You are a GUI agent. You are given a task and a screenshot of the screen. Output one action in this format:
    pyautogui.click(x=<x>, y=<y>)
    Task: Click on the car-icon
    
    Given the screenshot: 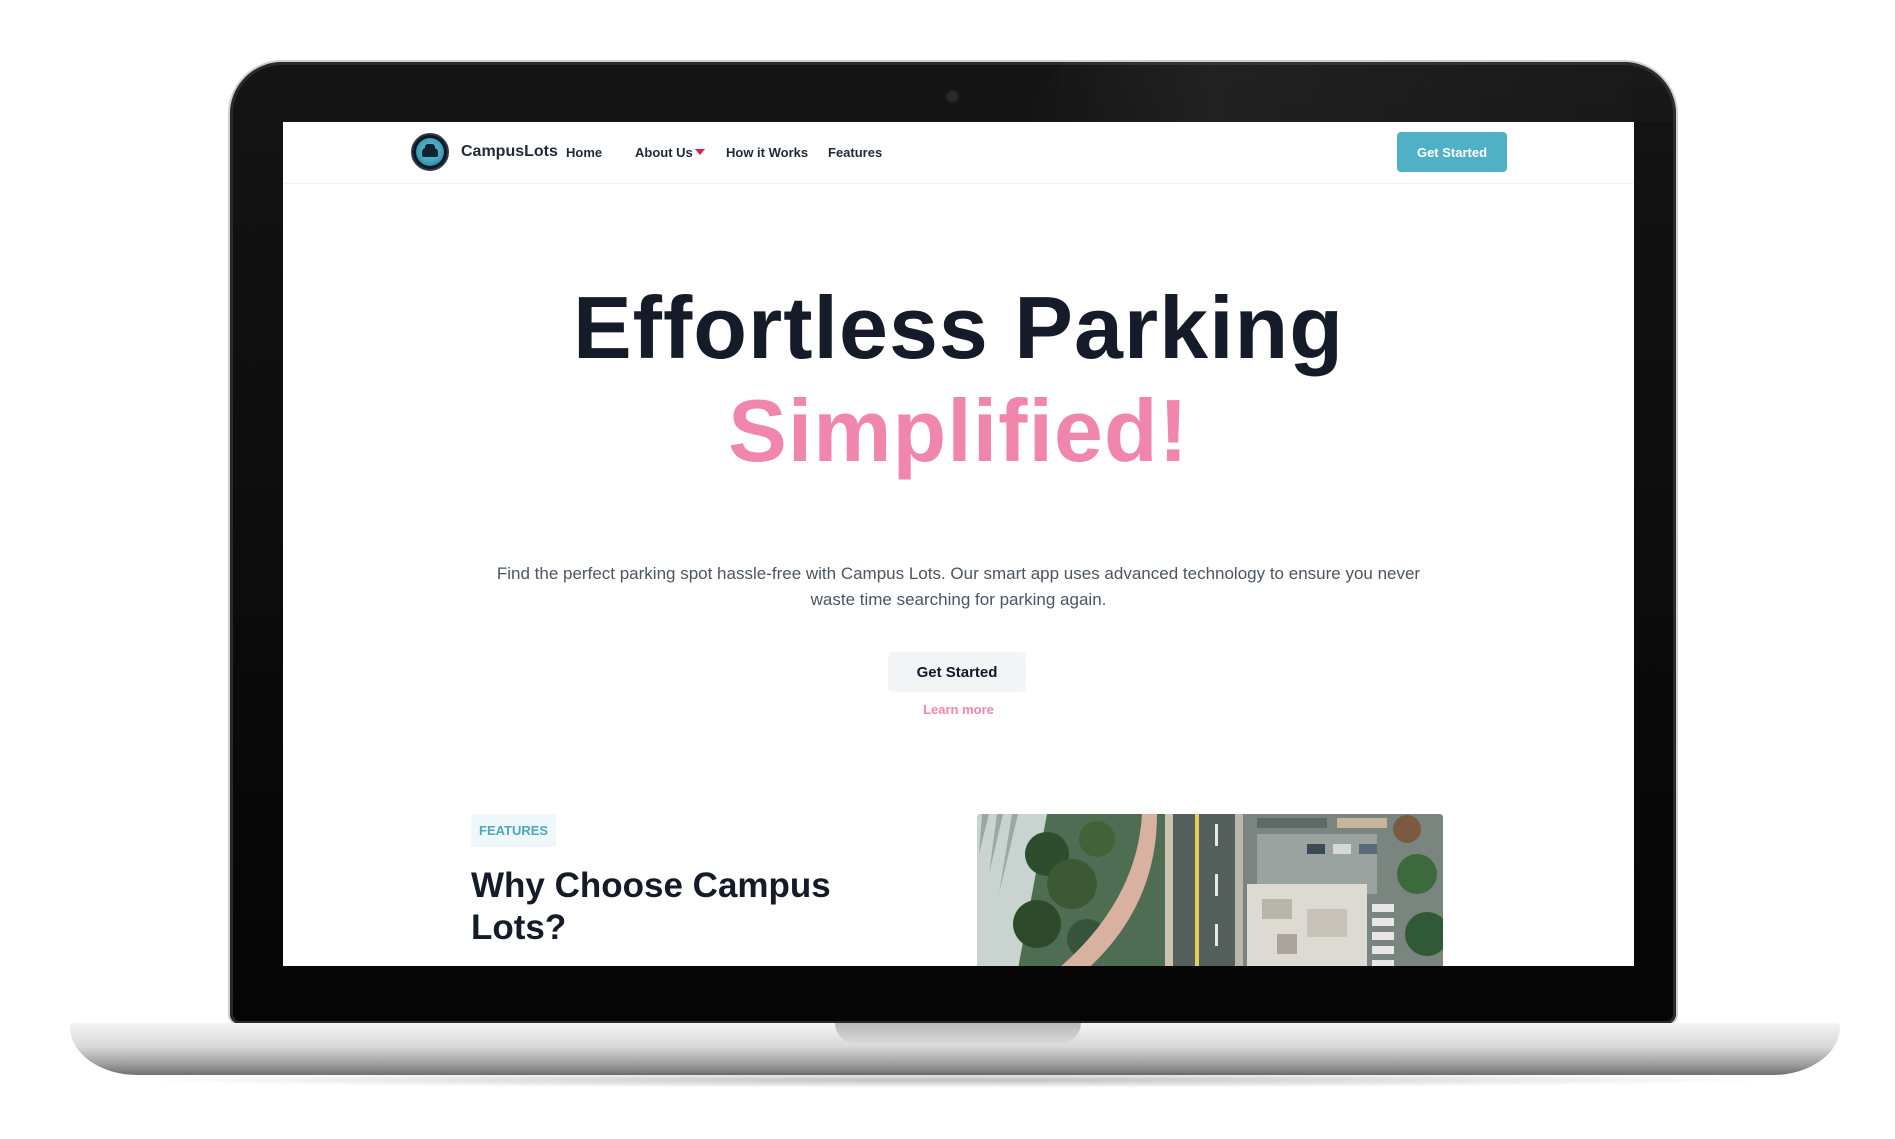 What is the action you would take?
    pyautogui.click(x=430, y=150)
    